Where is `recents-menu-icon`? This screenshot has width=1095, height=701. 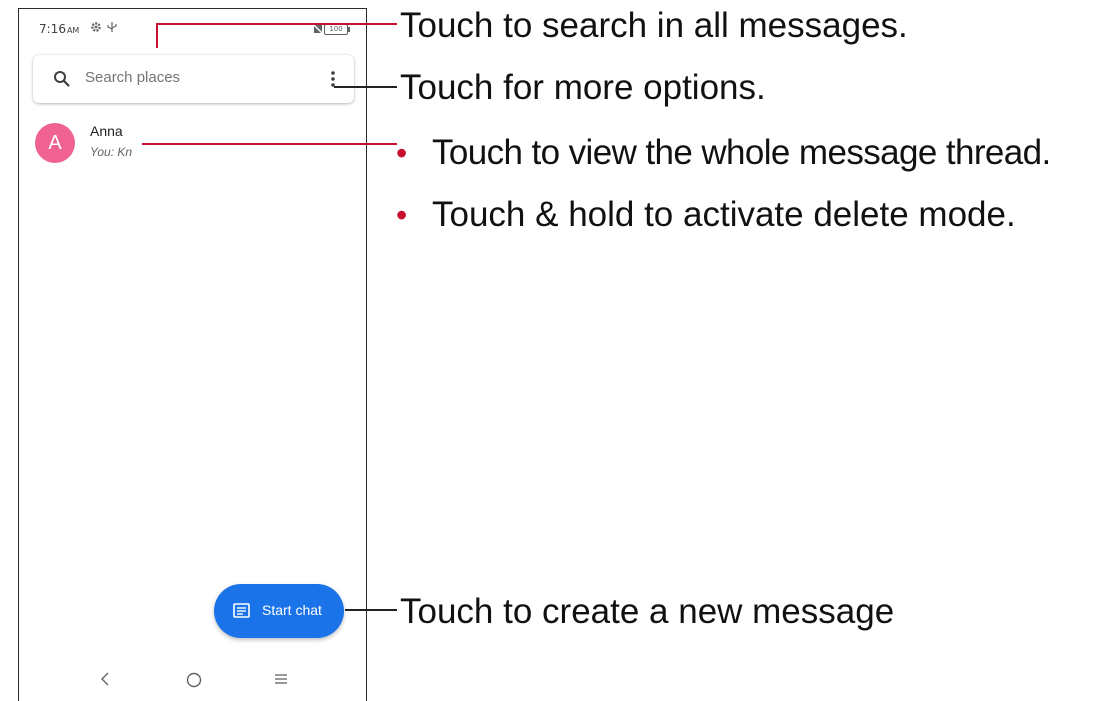 recents-menu-icon is located at coordinates (281, 679).